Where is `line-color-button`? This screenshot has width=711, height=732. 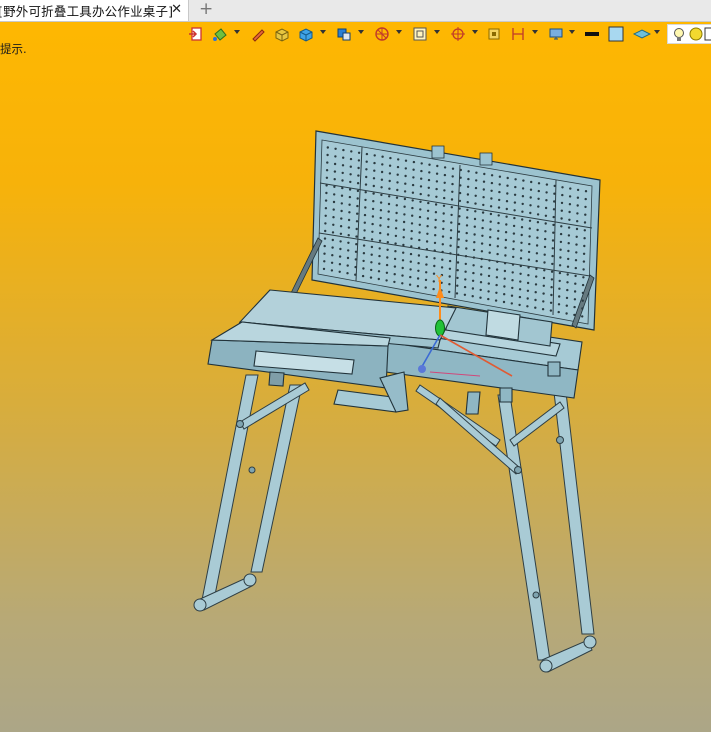
line-color-button is located at coordinates (592, 34).